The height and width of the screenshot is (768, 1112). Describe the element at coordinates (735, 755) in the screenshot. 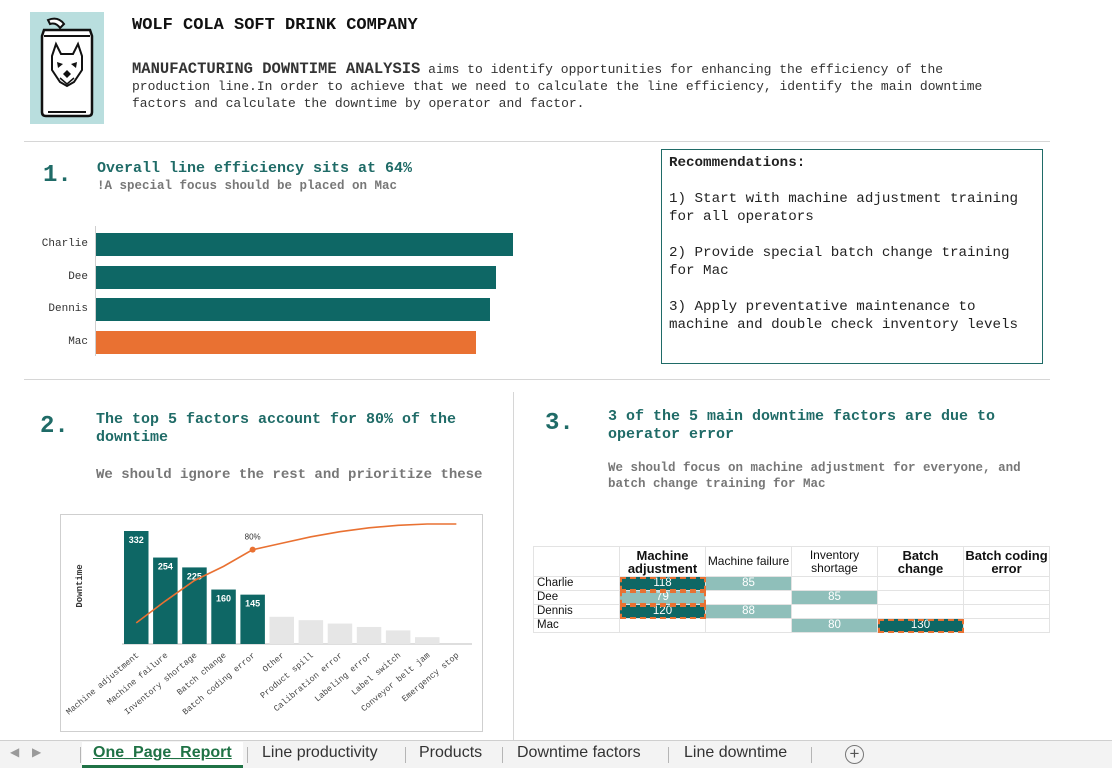

I see `tab-line-downtime: Line downtime` at that location.